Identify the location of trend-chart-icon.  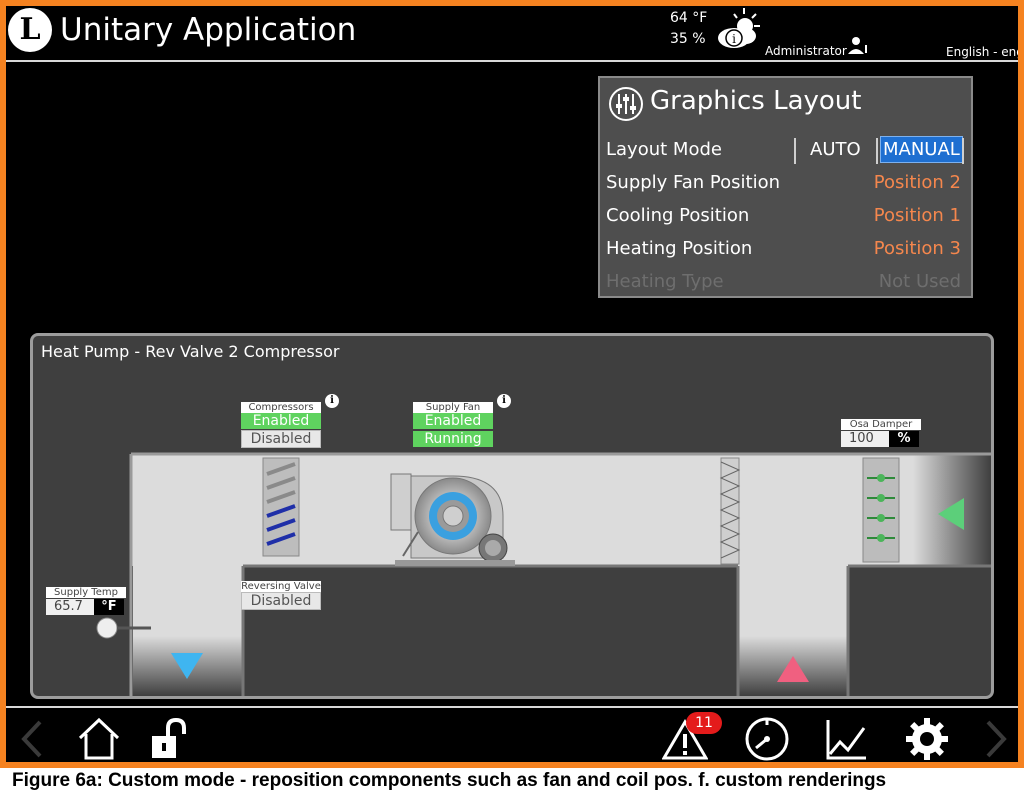
(847, 739).